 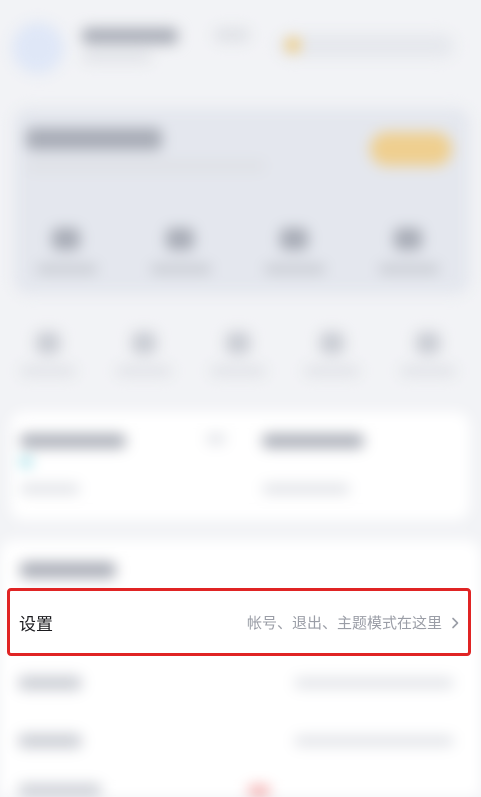 What do you see at coordinates (232, 35) in the screenshot?
I see `badge-placeholder` at bounding box center [232, 35].